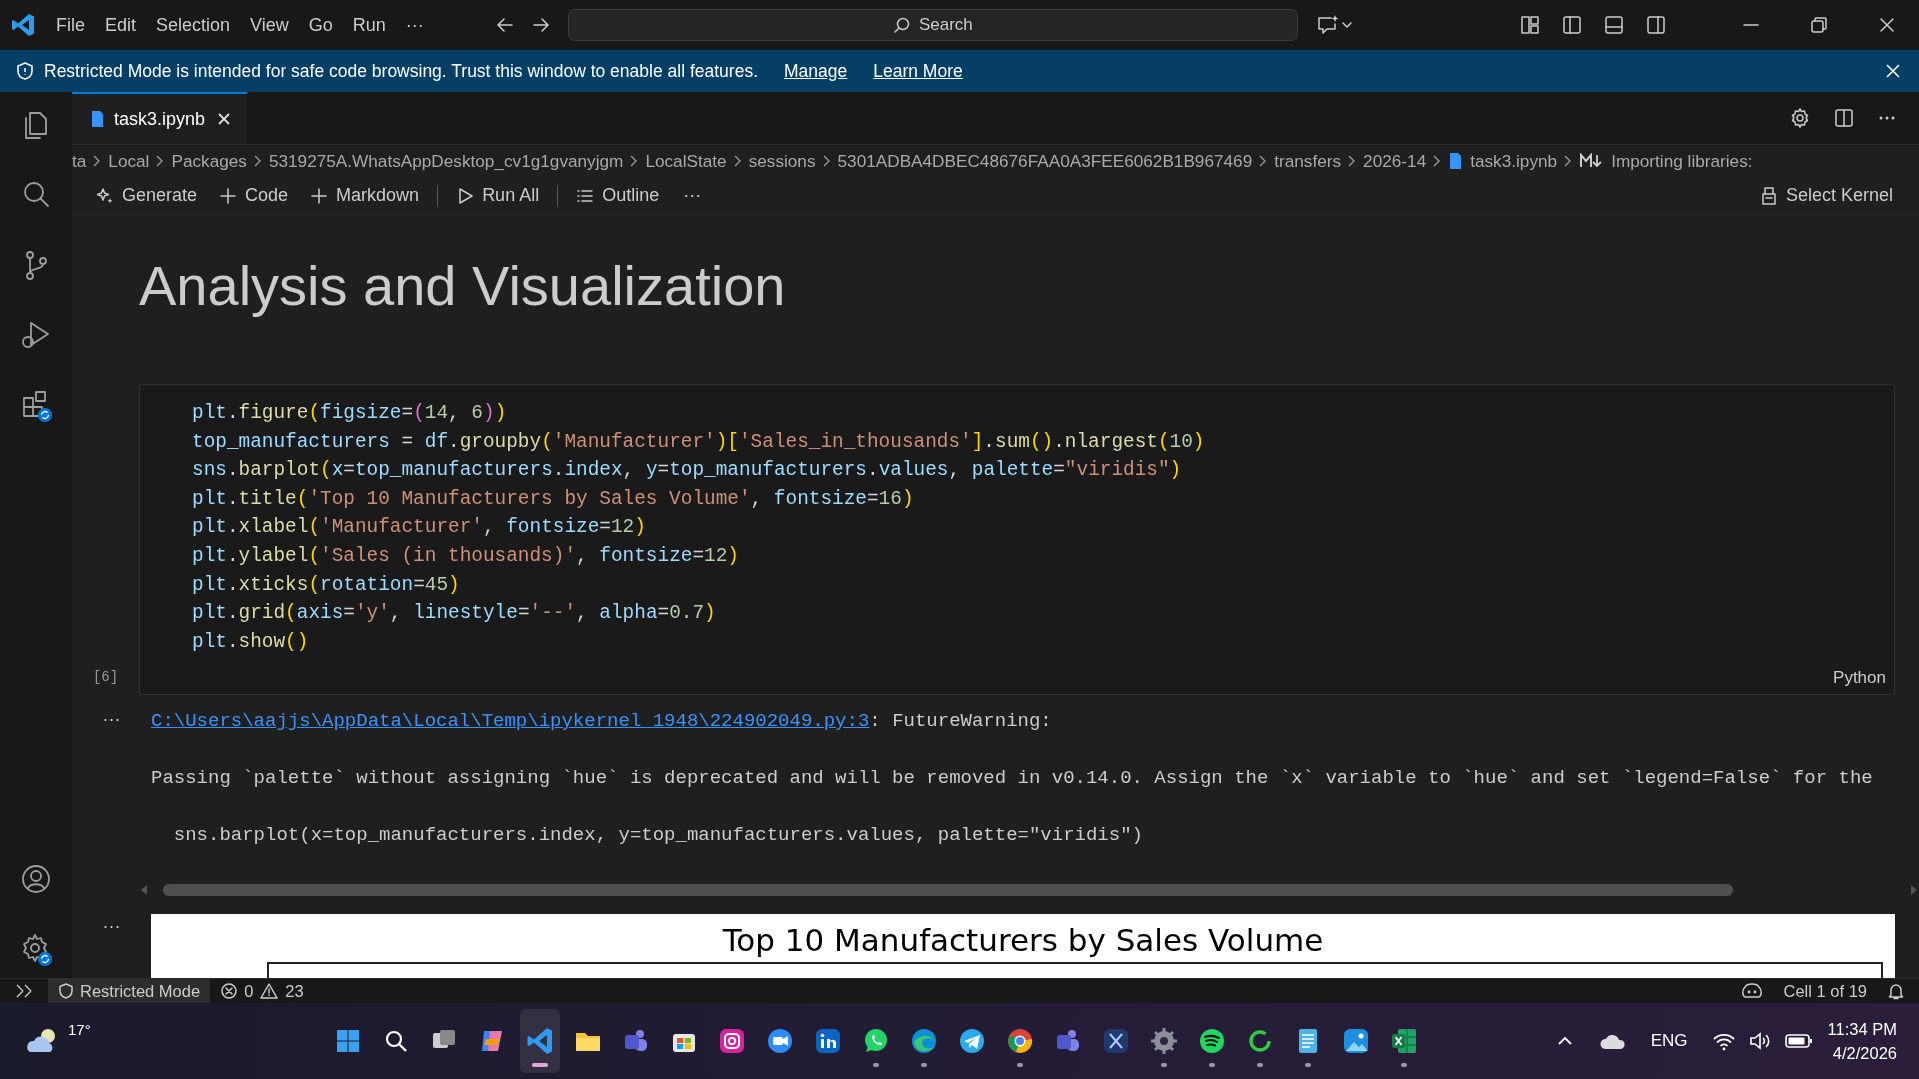 This screenshot has width=1919, height=1079. What do you see at coordinates (365, 195) in the screenshot?
I see `toolbar-button: Markdown` at bounding box center [365, 195].